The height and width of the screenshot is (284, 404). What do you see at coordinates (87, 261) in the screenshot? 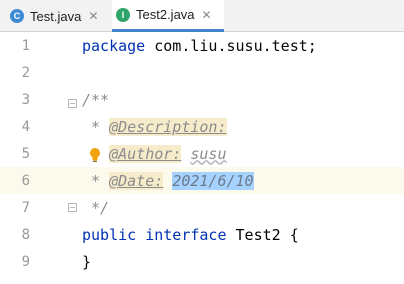
I see `close-brace: }` at bounding box center [87, 261].